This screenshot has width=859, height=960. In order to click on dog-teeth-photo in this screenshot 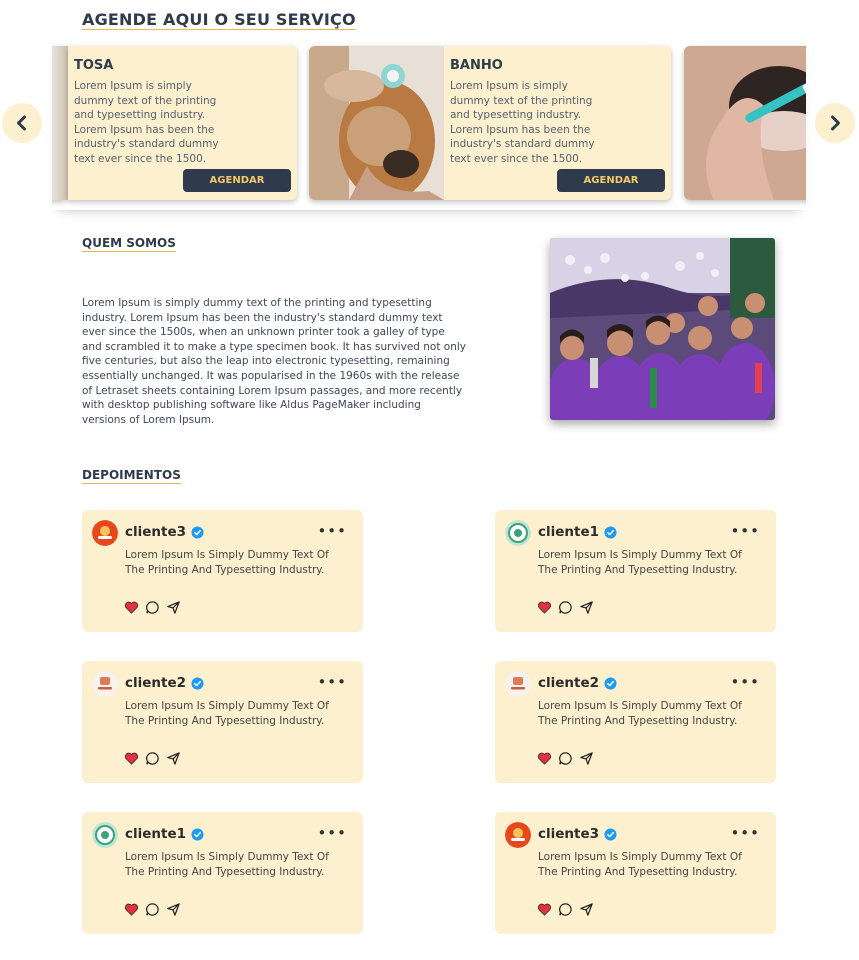, I will do `click(745, 123)`.